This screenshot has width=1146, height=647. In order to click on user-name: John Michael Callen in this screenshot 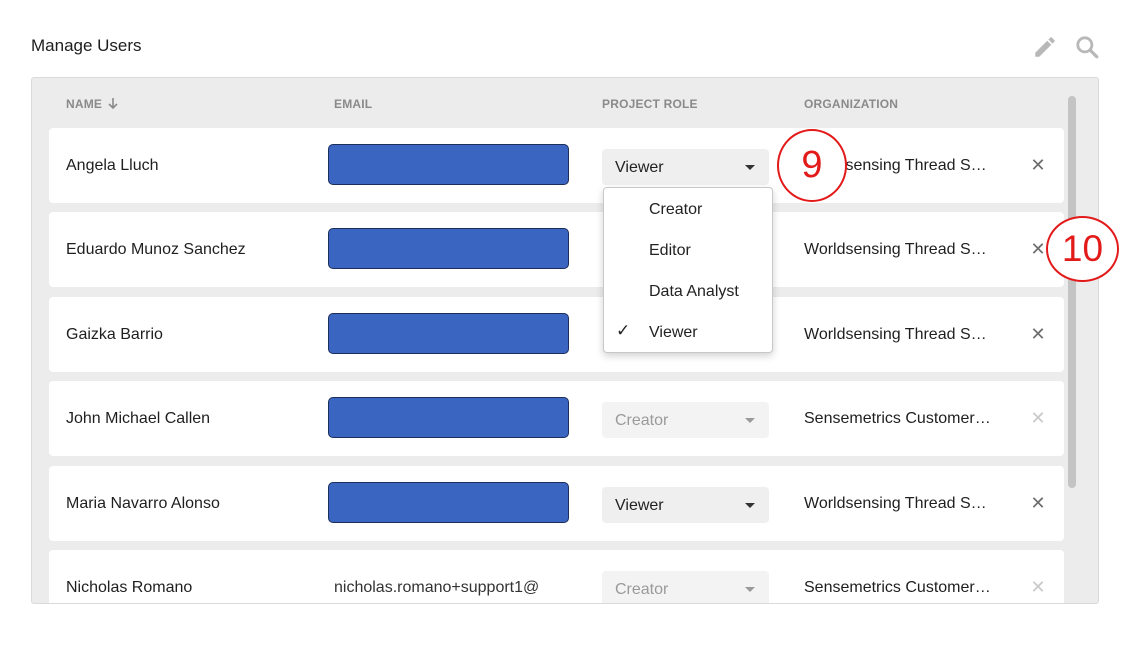, I will do `click(138, 418)`.